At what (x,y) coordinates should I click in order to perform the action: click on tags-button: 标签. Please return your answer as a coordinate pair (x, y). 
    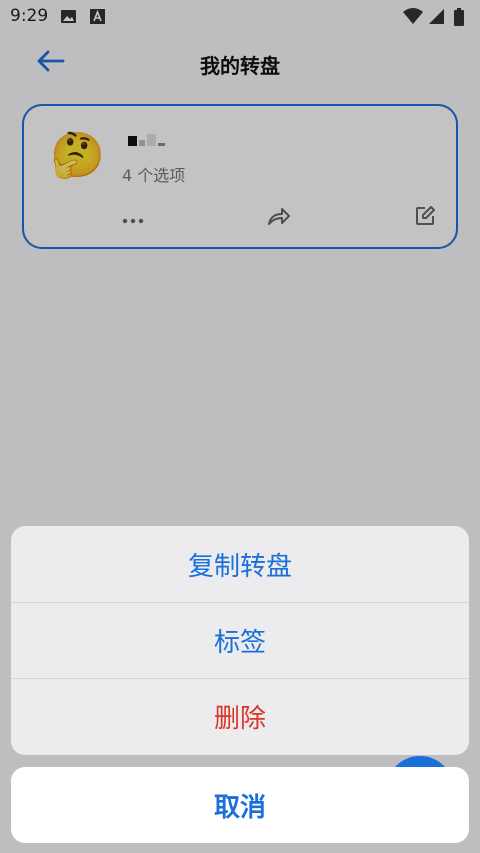
    Looking at the image, I should click on (240, 640).